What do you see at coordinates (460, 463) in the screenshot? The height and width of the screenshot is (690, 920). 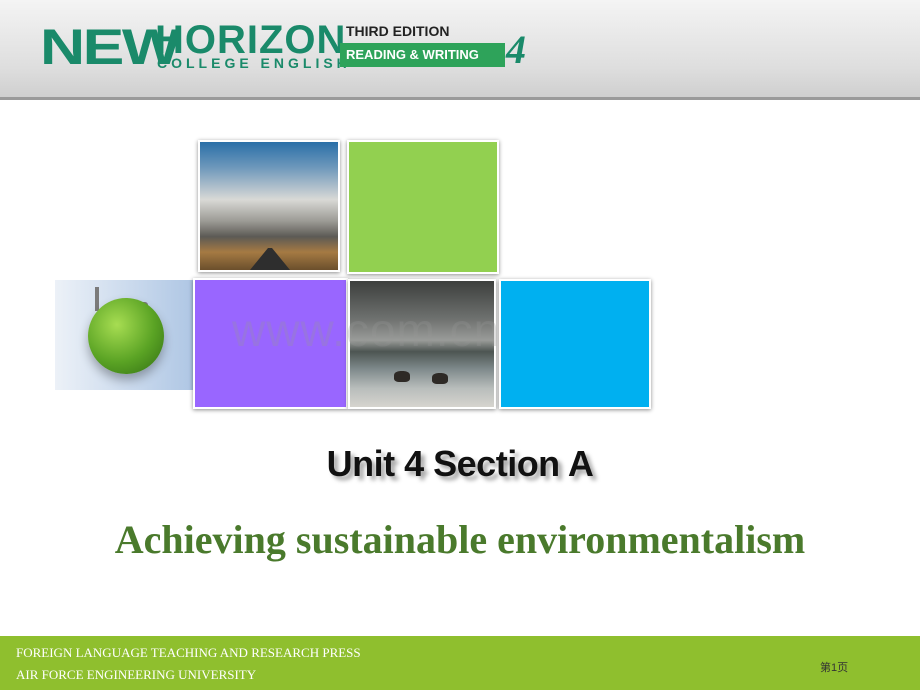 I see `unit-title: Unit 4 Section A` at bounding box center [460, 463].